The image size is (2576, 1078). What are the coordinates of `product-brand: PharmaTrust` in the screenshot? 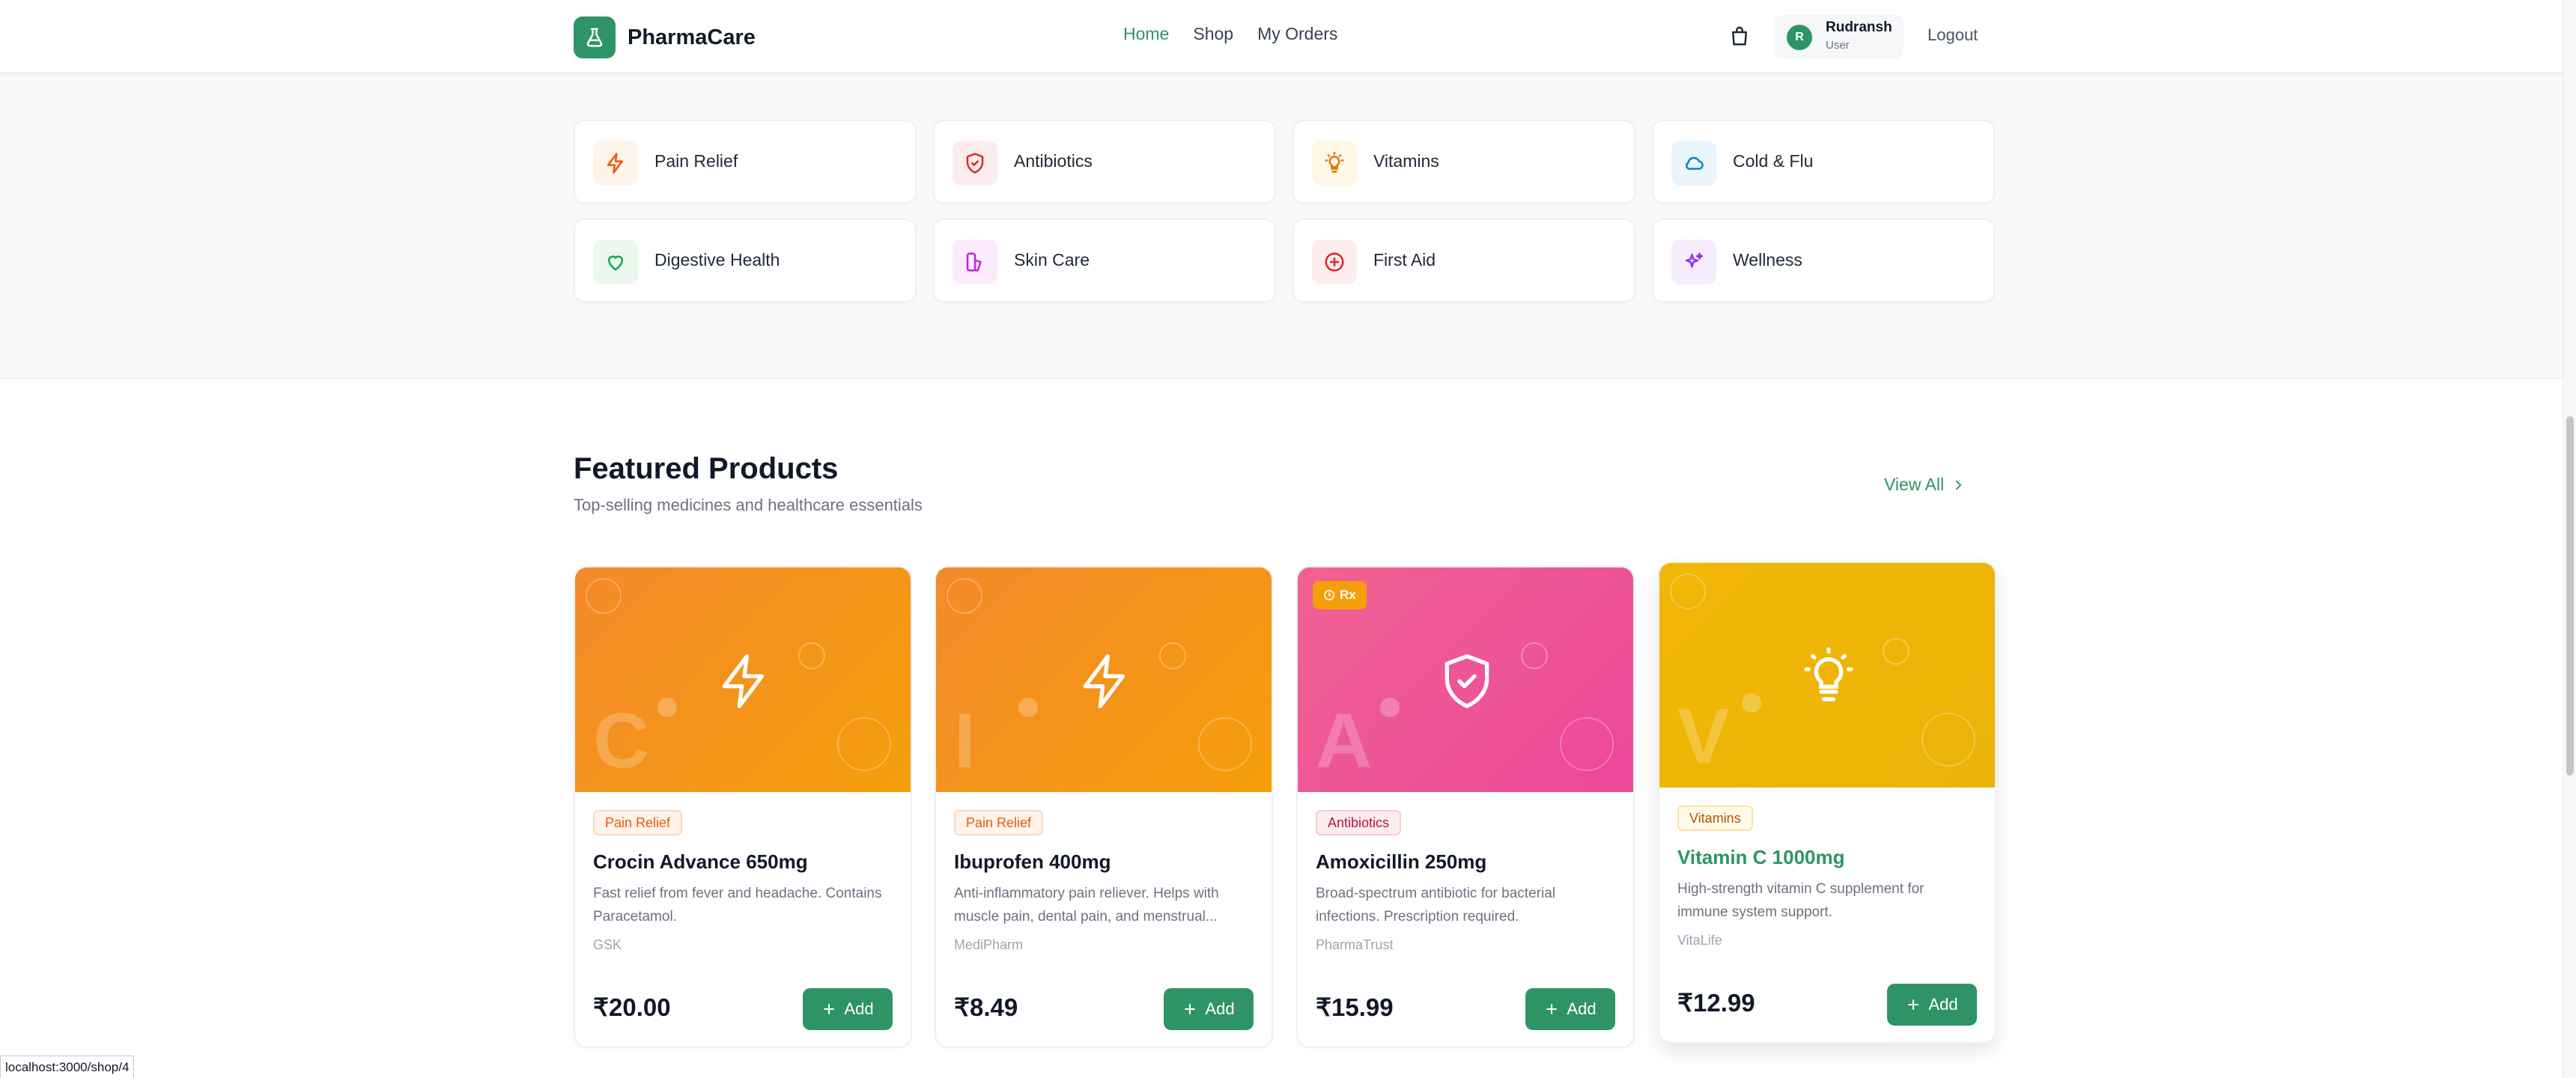 It's located at (1355, 944).